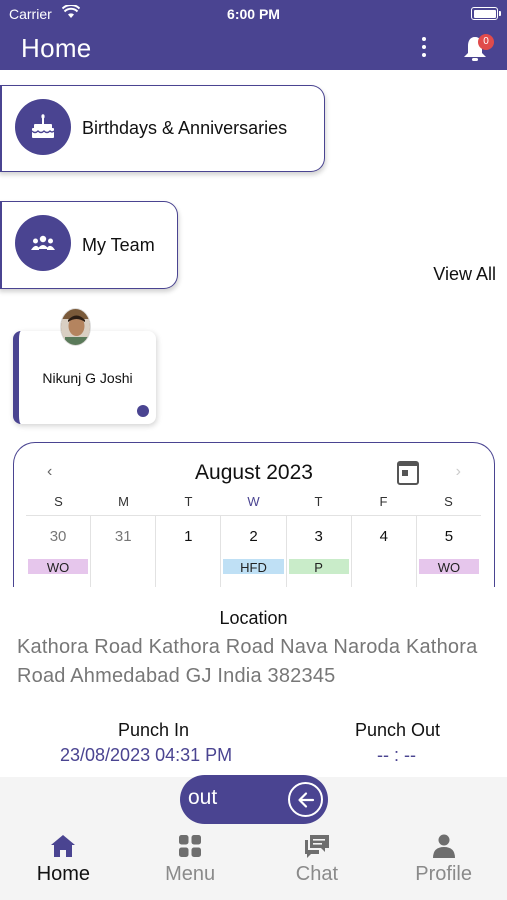  What do you see at coordinates (43, 243) in the screenshot?
I see `group-icon` at bounding box center [43, 243].